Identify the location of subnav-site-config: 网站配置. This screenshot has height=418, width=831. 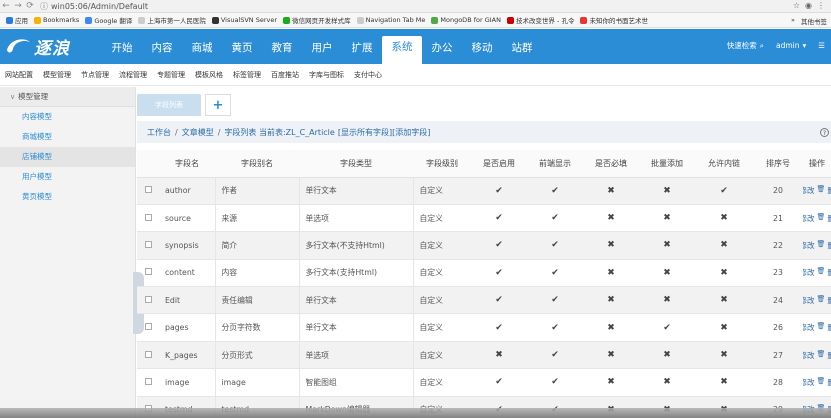
(19, 75).